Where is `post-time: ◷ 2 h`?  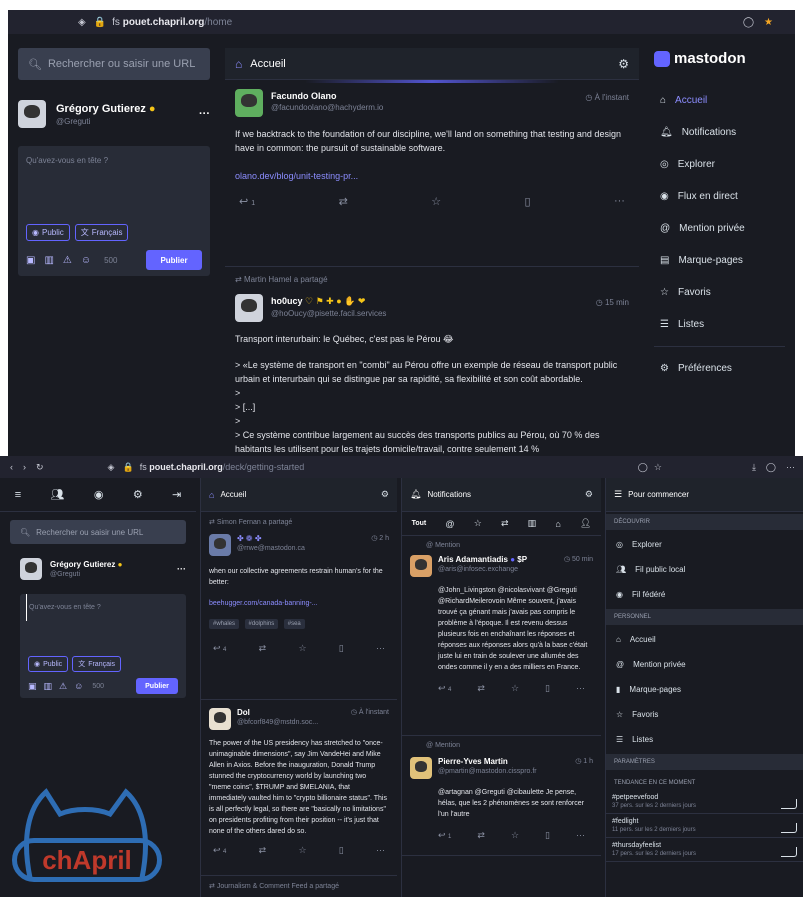 post-time: ◷ 2 h is located at coordinates (380, 545).